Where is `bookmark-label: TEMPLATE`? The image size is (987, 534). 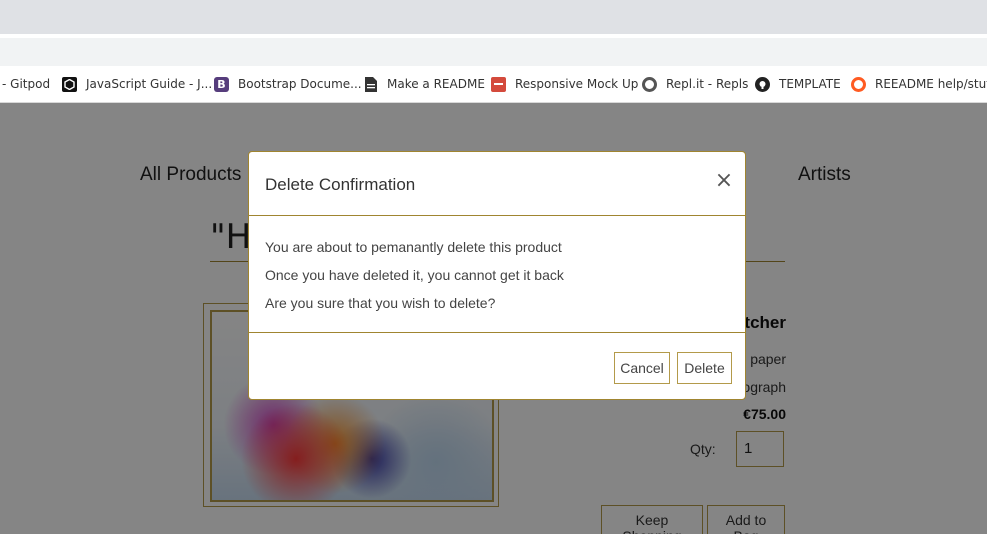 bookmark-label: TEMPLATE is located at coordinates (810, 84).